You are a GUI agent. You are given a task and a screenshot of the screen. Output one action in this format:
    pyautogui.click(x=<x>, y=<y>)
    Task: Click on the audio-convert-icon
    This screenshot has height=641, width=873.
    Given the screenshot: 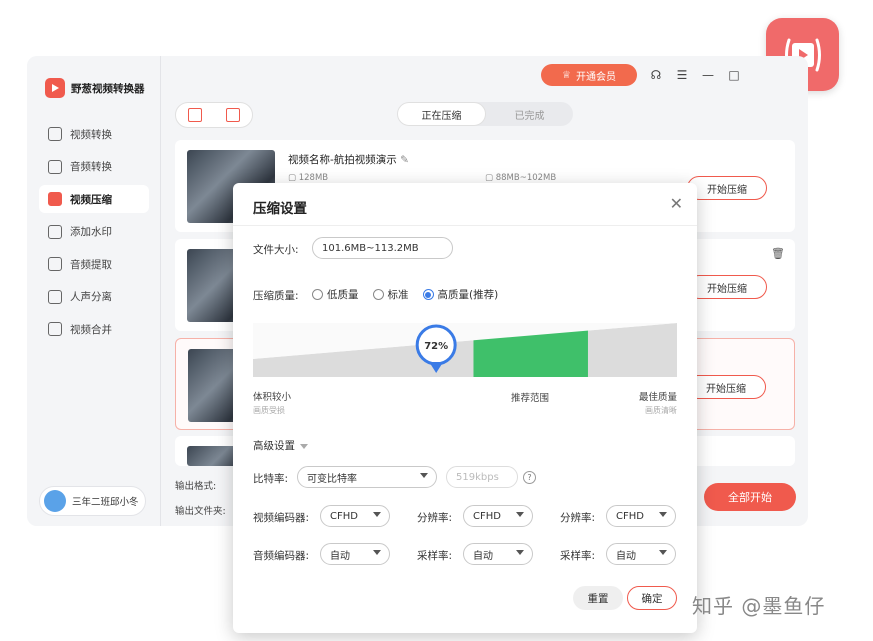 What is the action you would take?
    pyautogui.click(x=55, y=166)
    